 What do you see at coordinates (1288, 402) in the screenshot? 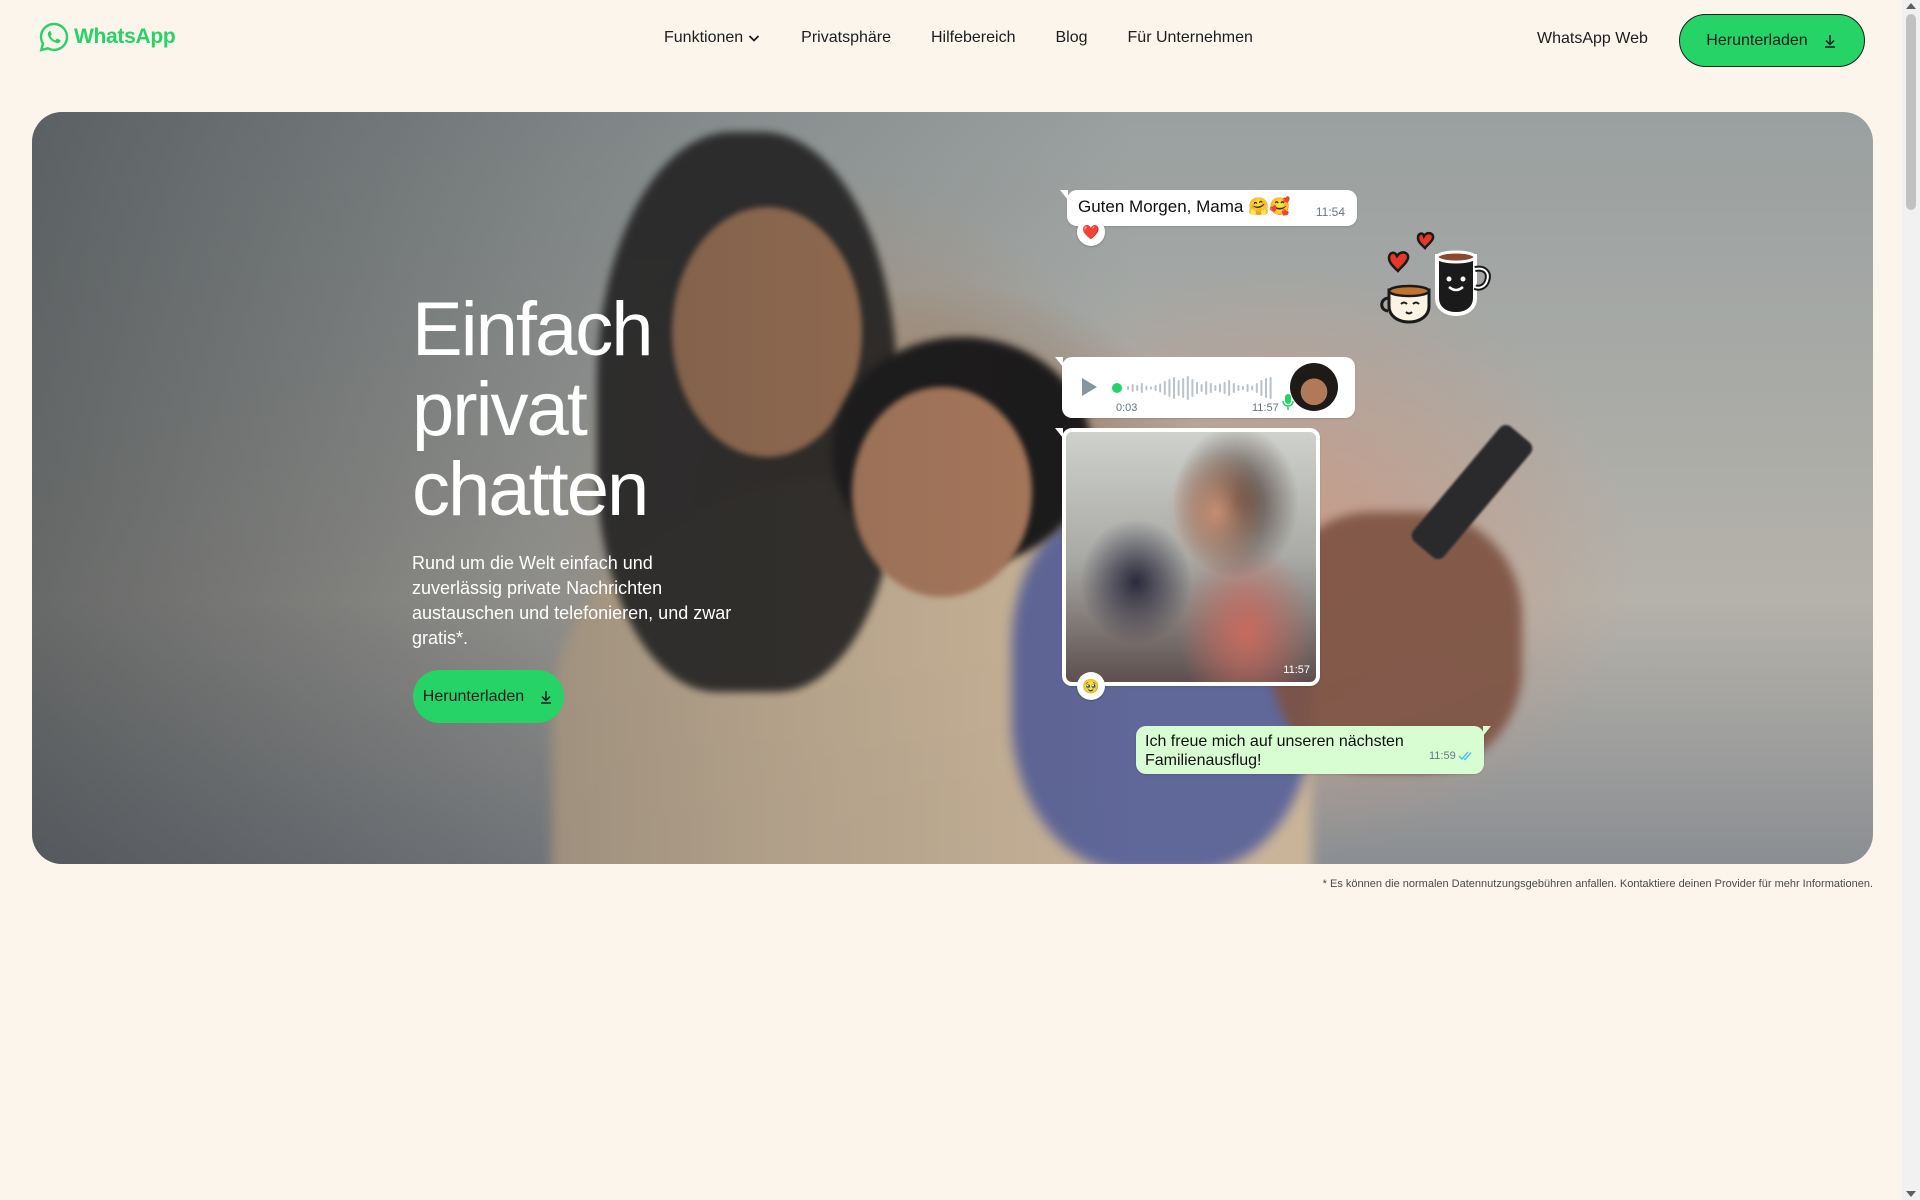
I see `microphone-icon` at bounding box center [1288, 402].